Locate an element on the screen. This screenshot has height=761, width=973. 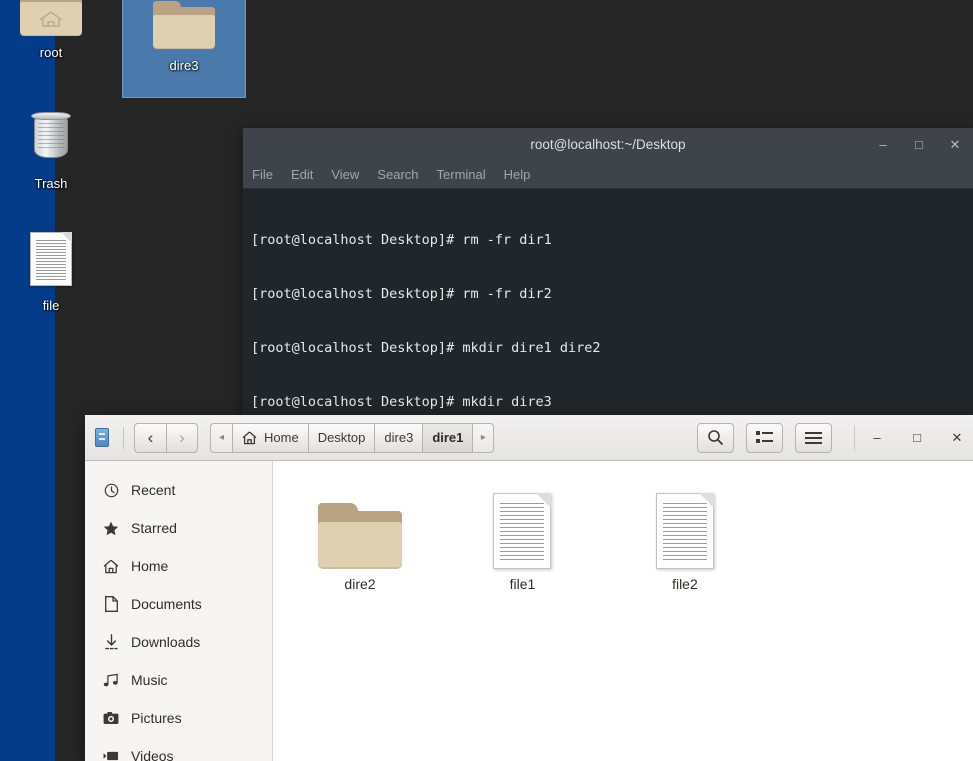
sidebar-item-label: Recent is located at coordinates (153, 490).